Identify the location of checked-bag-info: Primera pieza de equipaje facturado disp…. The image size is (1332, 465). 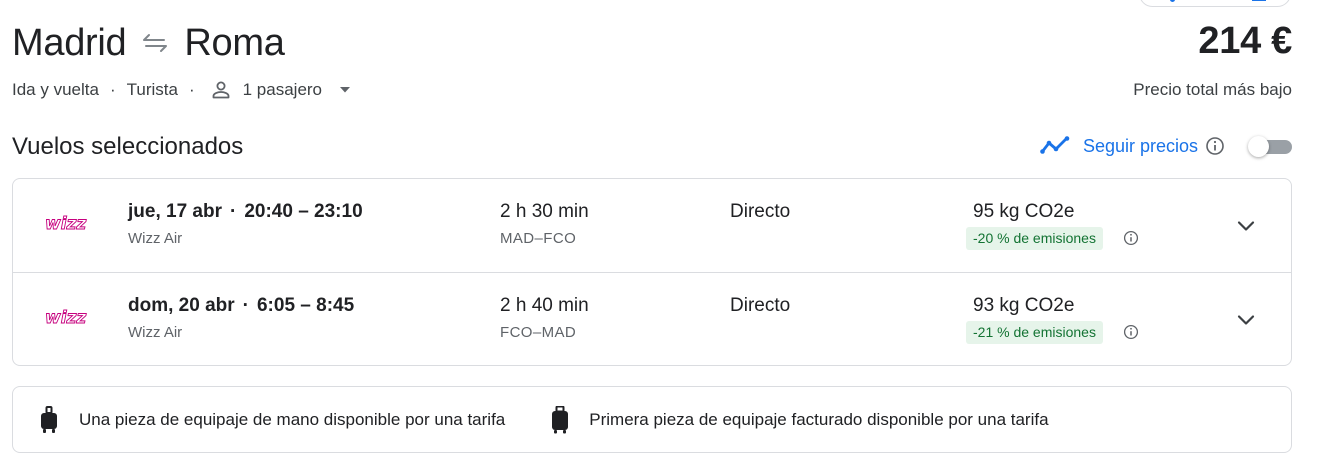
(799, 419).